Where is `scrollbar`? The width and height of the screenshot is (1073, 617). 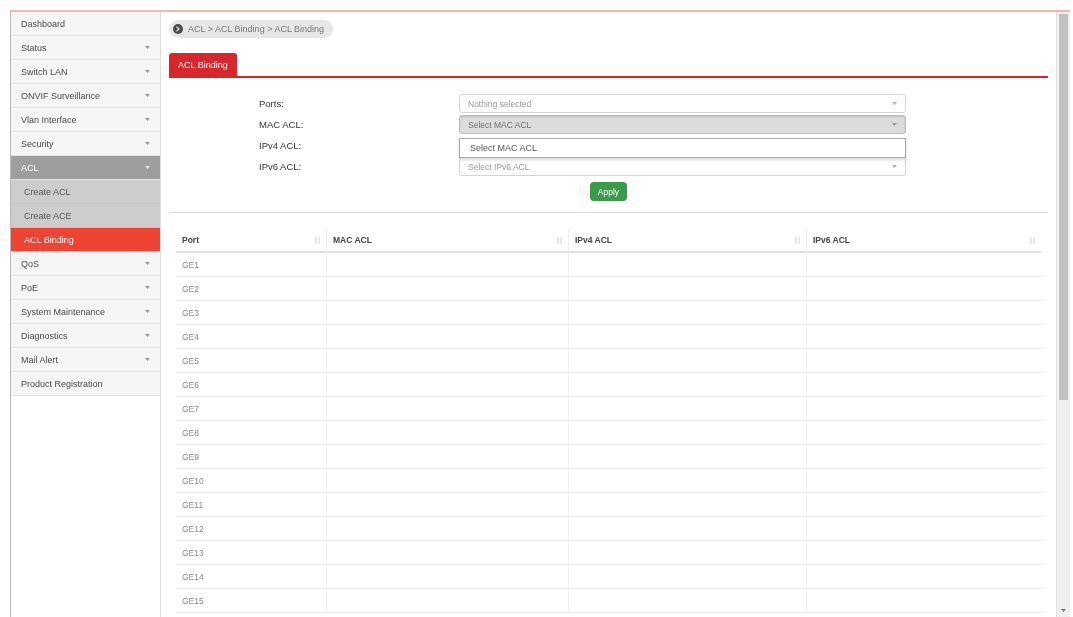
scrollbar is located at coordinates (1063, 314).